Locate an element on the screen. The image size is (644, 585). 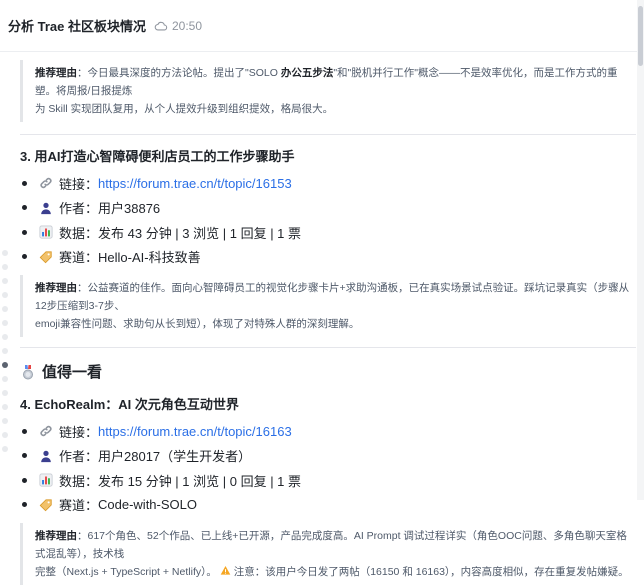
outline-dot-active is located at coordinates (5, 365).